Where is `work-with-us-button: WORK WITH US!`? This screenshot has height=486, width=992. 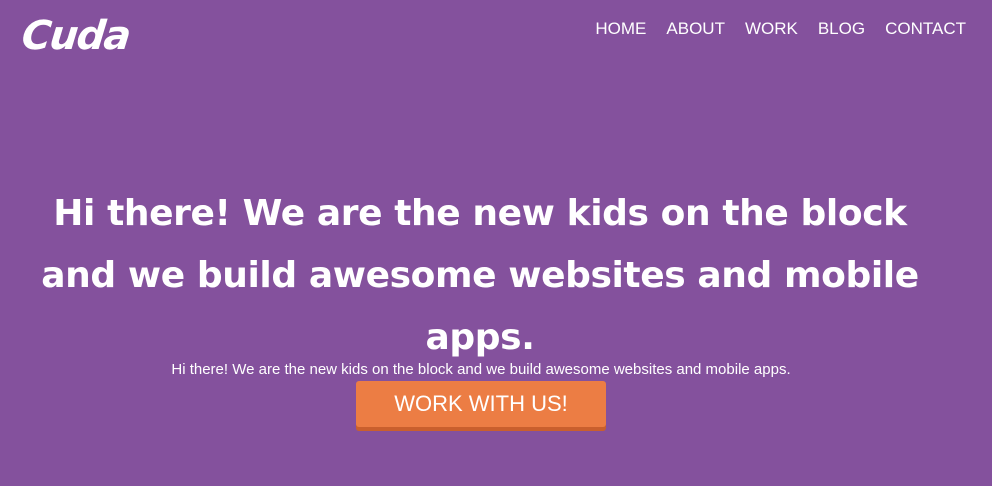
work-with-us-button: WORK WITH US! is located at coordinates (481, 404).